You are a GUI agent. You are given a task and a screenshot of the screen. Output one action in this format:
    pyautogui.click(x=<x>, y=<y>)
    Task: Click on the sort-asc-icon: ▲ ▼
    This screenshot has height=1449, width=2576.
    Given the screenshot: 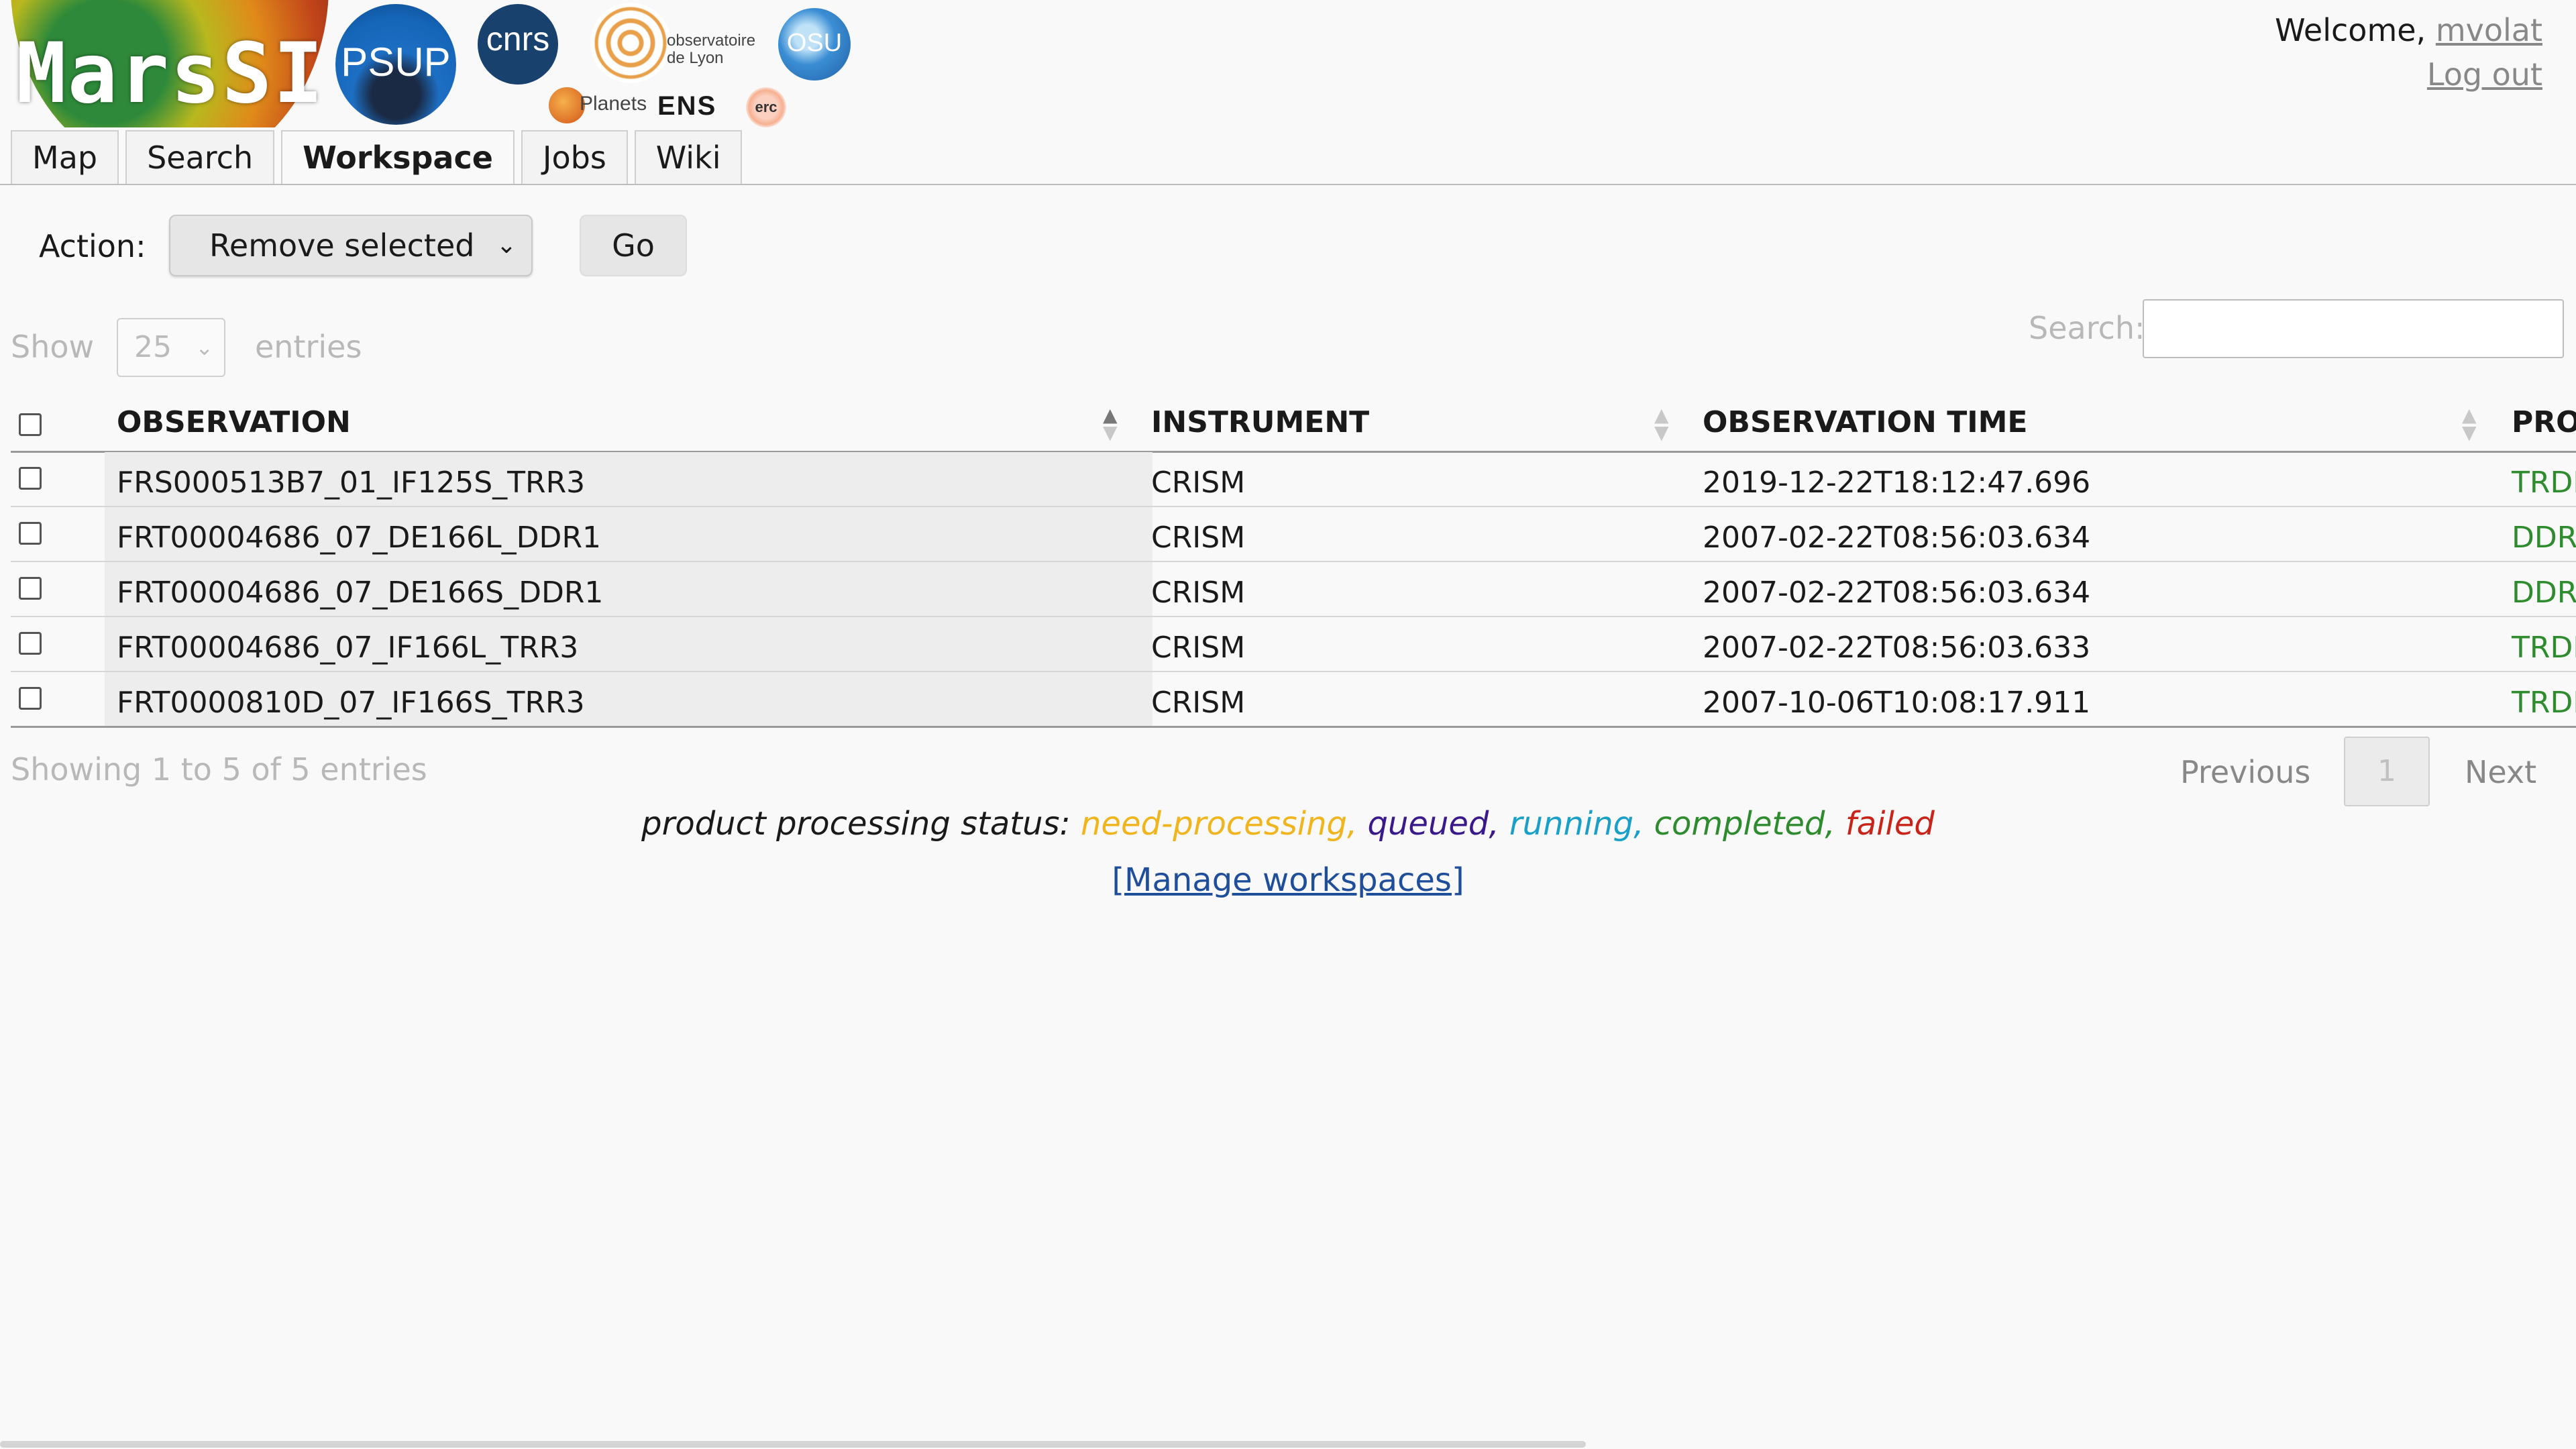 What is the action you would take?
    pyautogui.click(x=1110, y=424)
    